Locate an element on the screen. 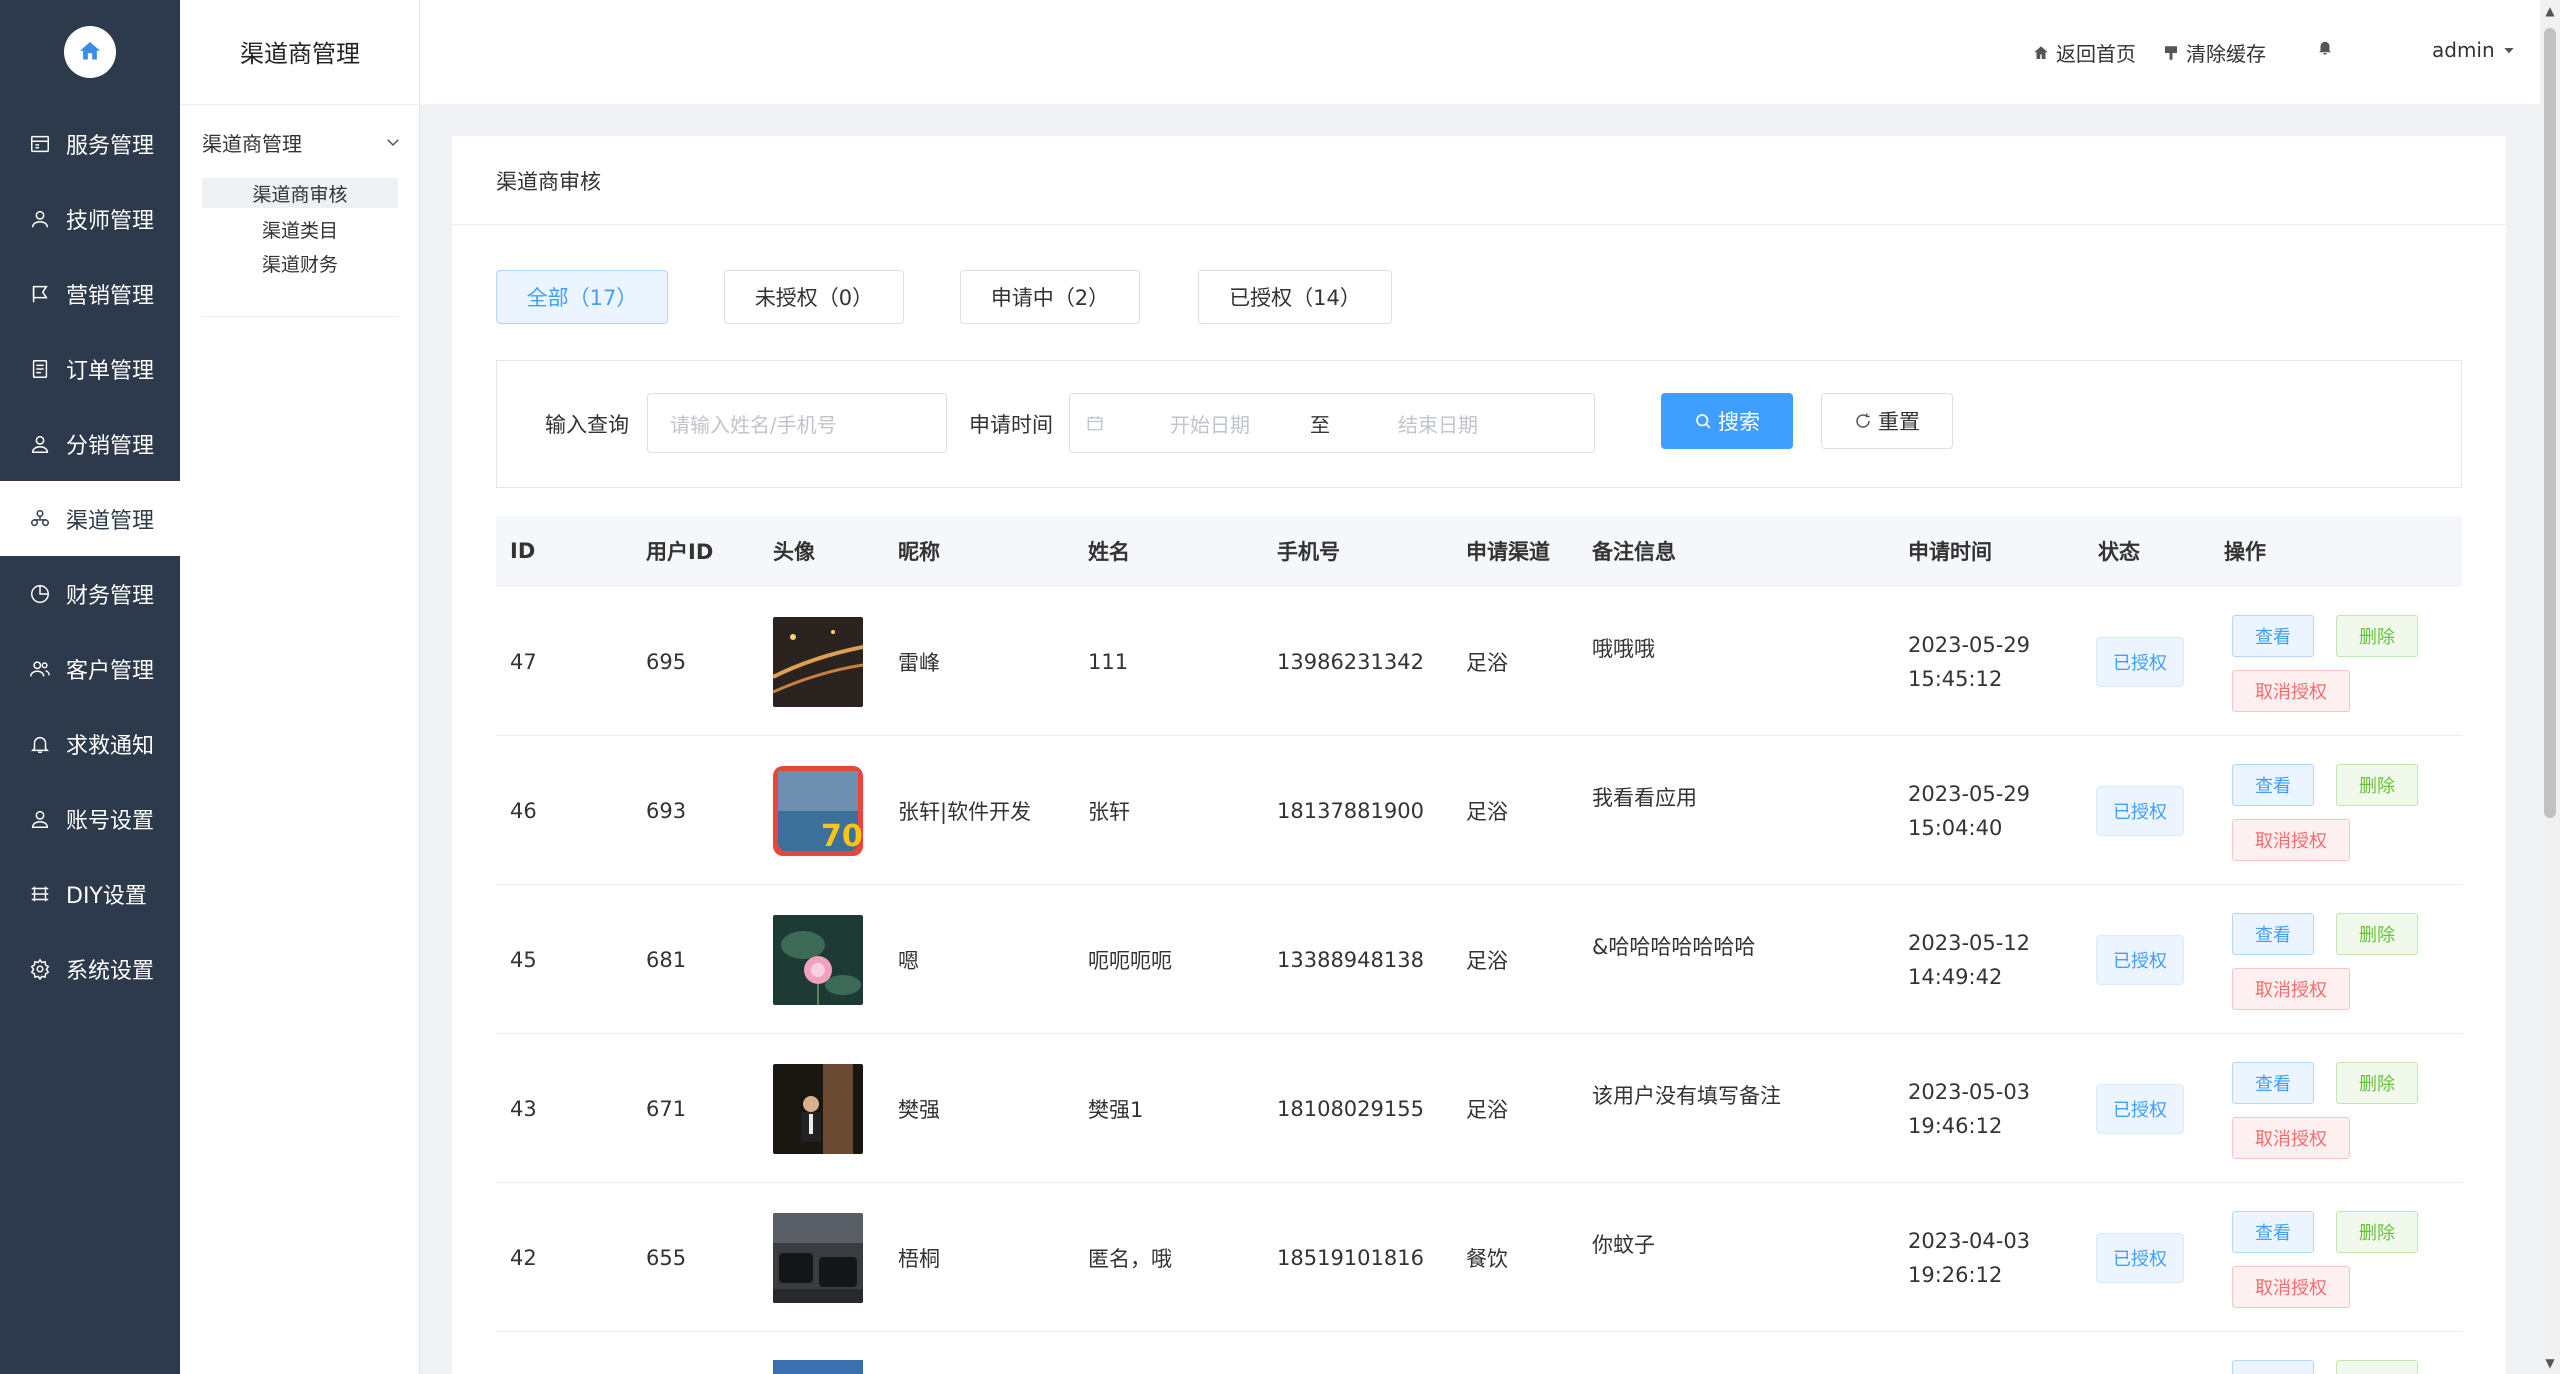  nav-item-label: 订单管理 is located at coordinates (110, 371).